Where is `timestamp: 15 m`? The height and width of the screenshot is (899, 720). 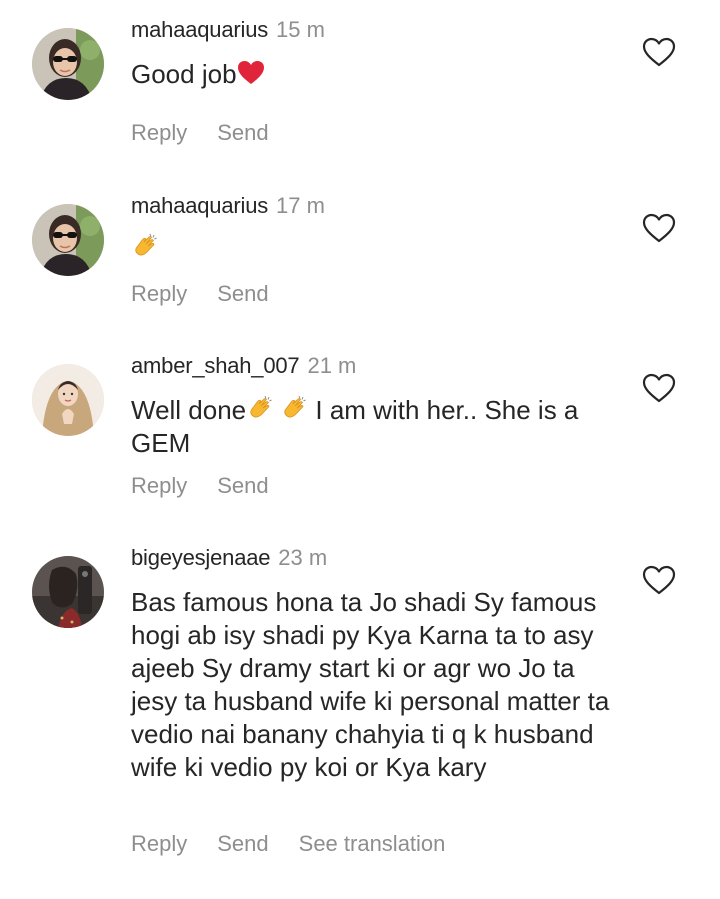
timestamp: 15 m is located at coordinates (300, 29).